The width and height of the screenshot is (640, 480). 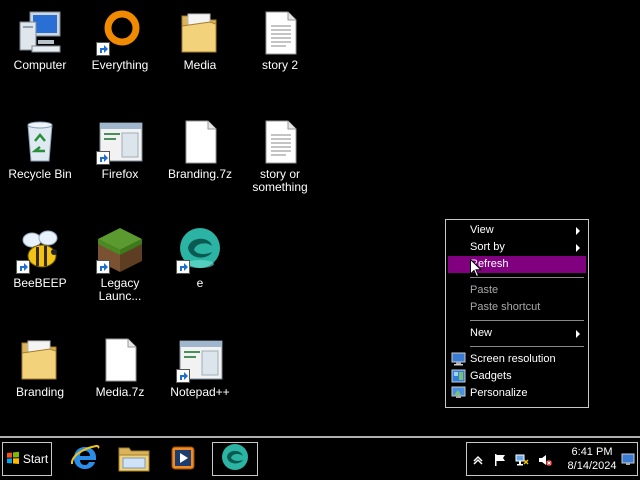 What do you see at coordinates (517, 230) in the screenshot?
I see `menu-item-view: View` at bounding box center [517, 230].